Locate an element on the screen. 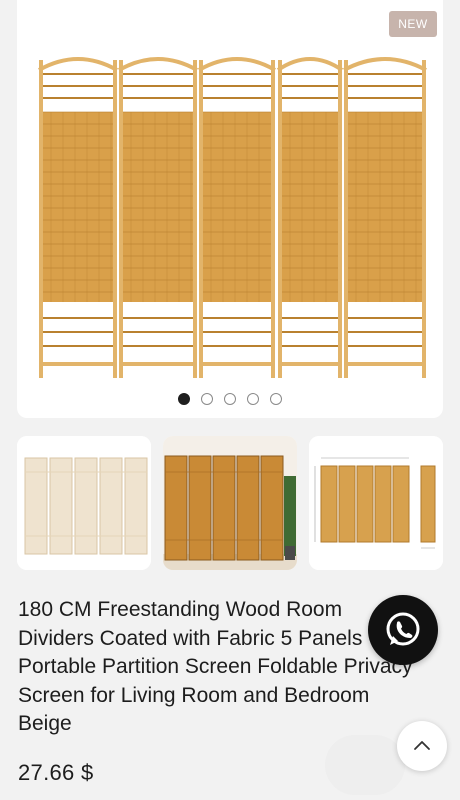  carousel-dots is located at coordinates (230, 399).